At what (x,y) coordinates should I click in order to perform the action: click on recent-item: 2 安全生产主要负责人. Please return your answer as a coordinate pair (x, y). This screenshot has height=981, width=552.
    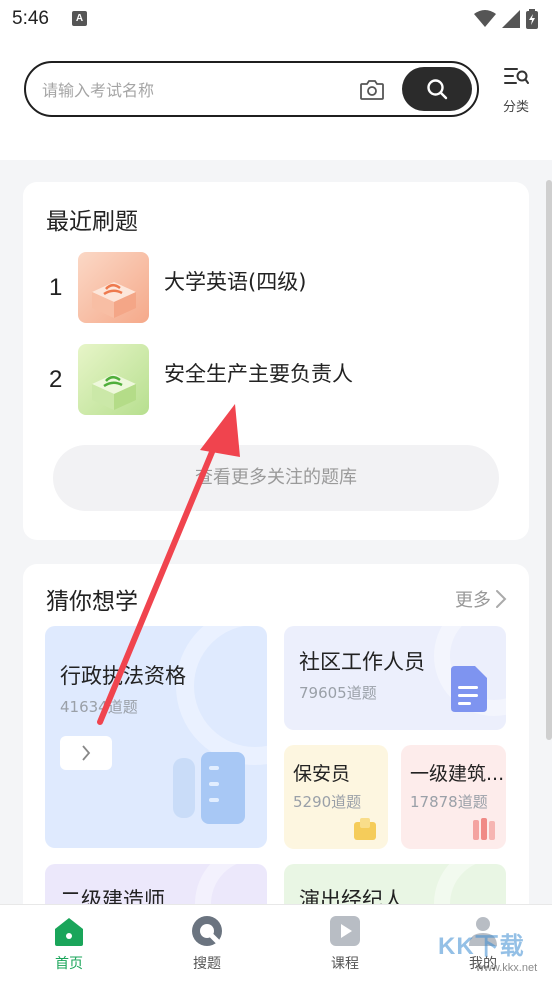
    Looking at the image, I should click on (276, 380).